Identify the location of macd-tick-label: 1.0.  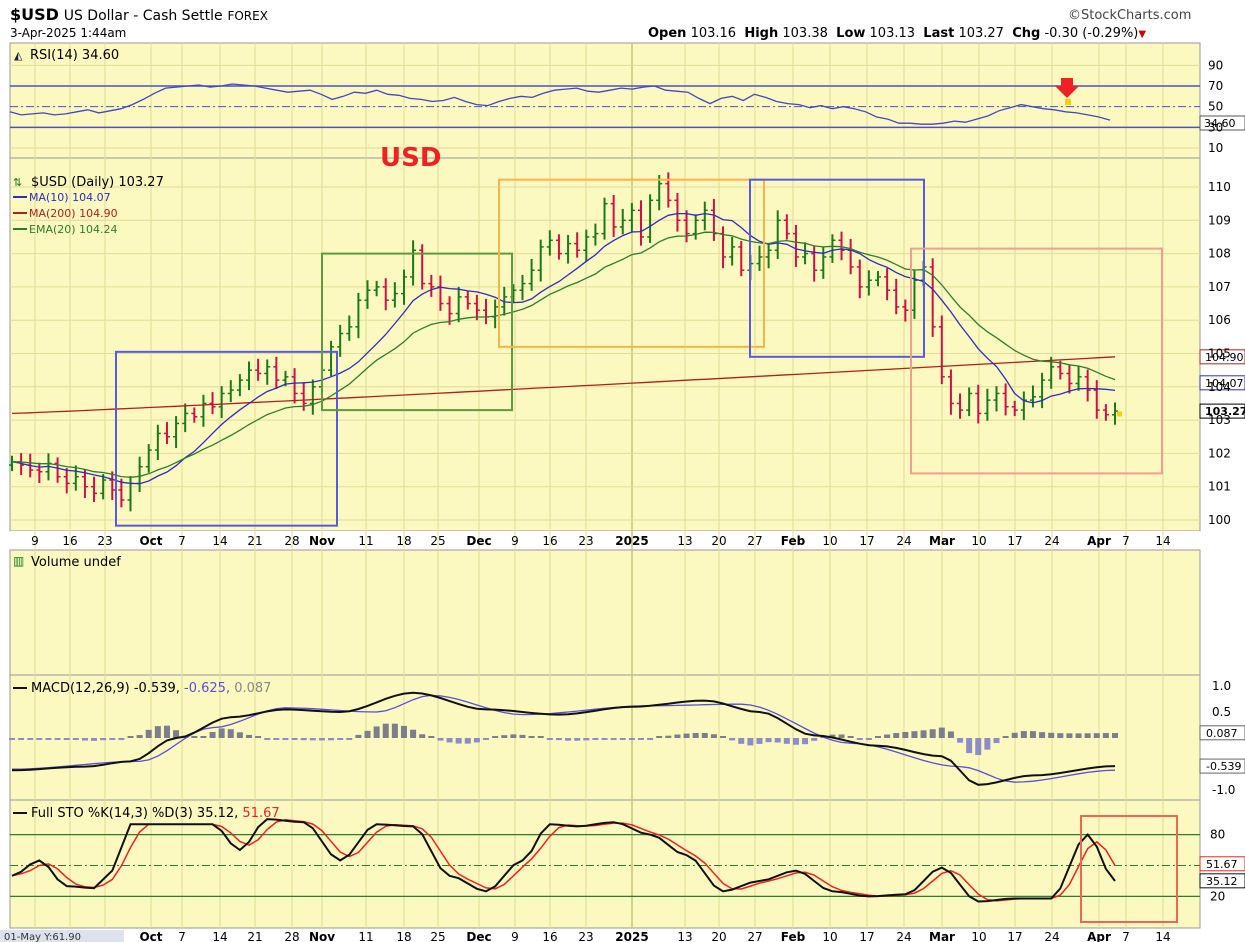
(1221, 686).